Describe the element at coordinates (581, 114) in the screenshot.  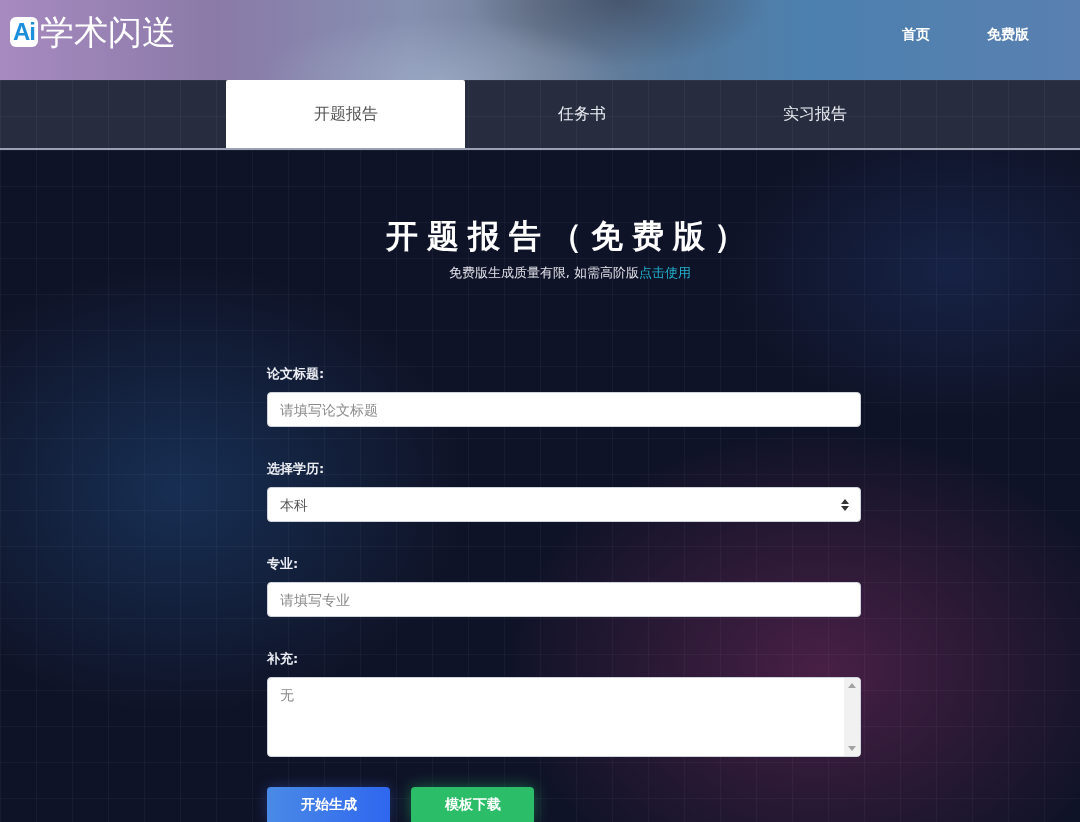
I see `tab: 任务书` at that location.